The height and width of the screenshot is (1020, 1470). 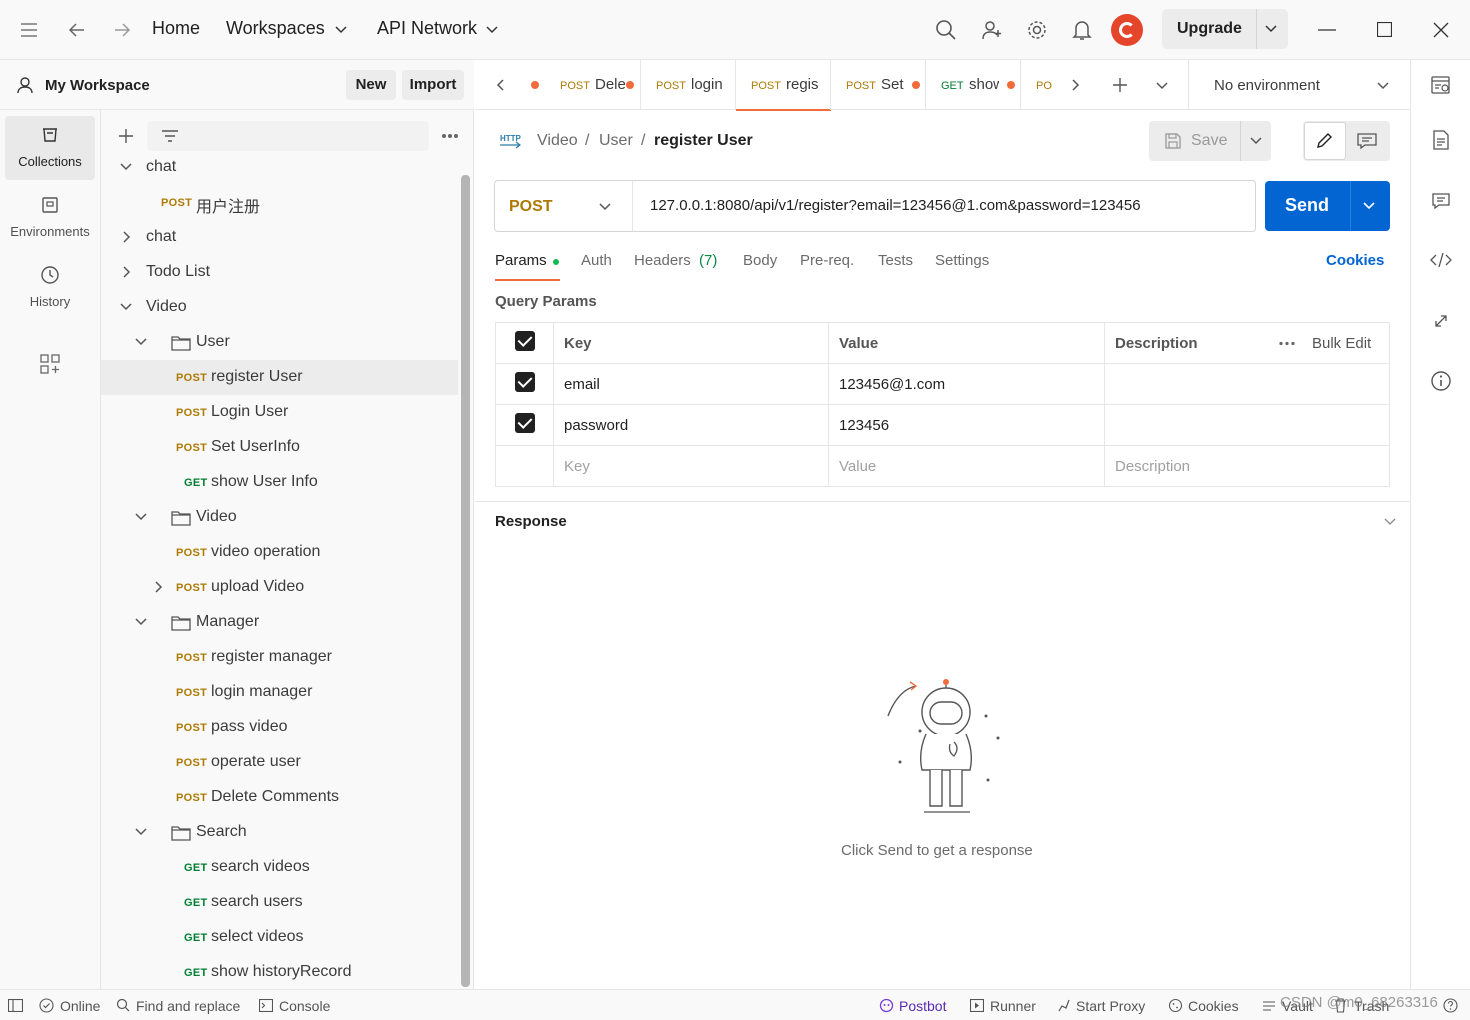 I want to click on related-collections-icon, so click(x=1441, y=321).